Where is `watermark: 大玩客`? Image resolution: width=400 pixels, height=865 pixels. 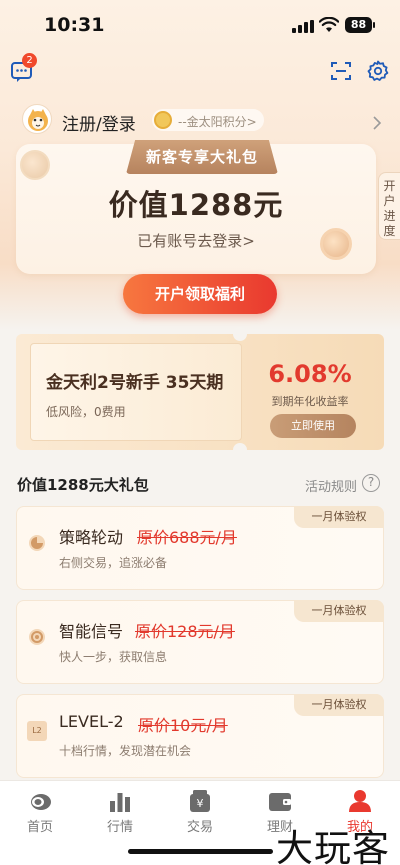 watermark: 大玩客 is located at coordinates (333, 846).